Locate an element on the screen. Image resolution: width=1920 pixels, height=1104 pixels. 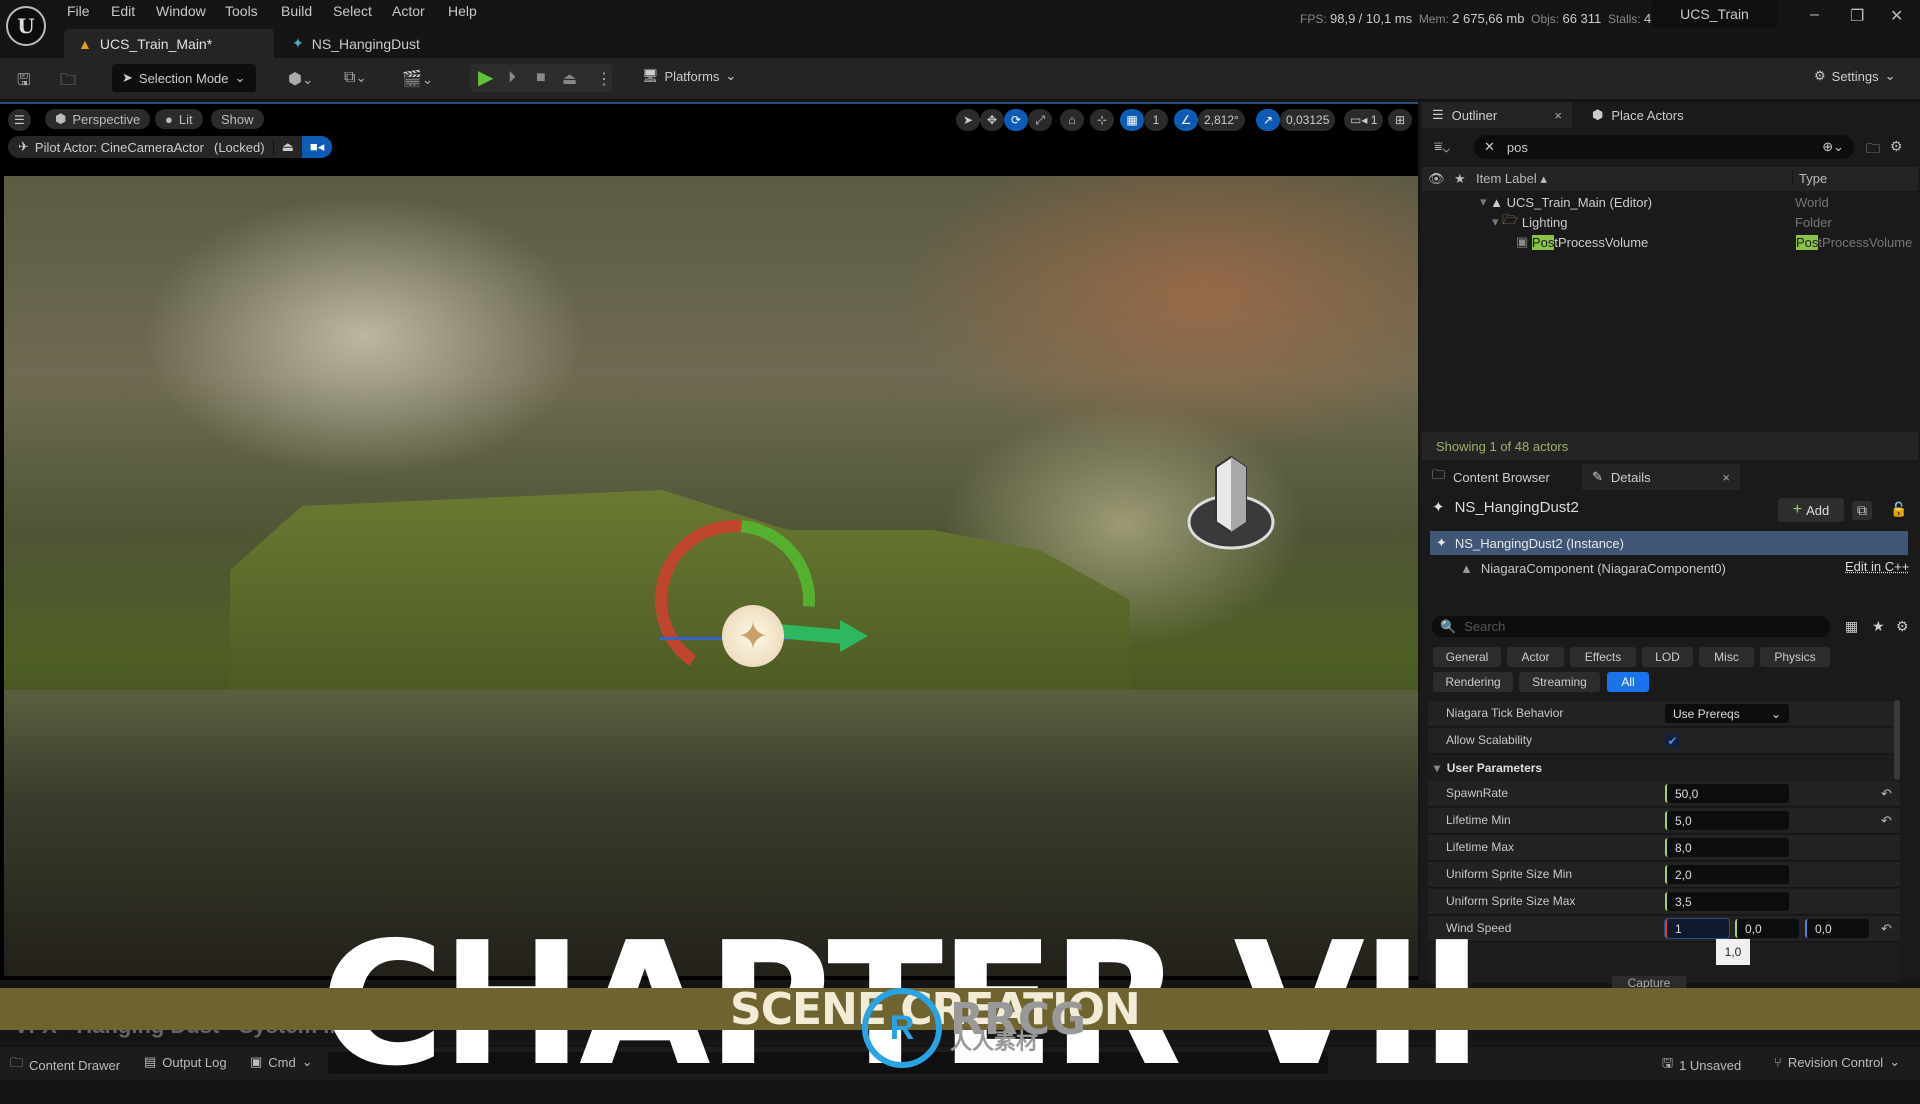
close-button: ✕ is located at coordinates (1896, 16).